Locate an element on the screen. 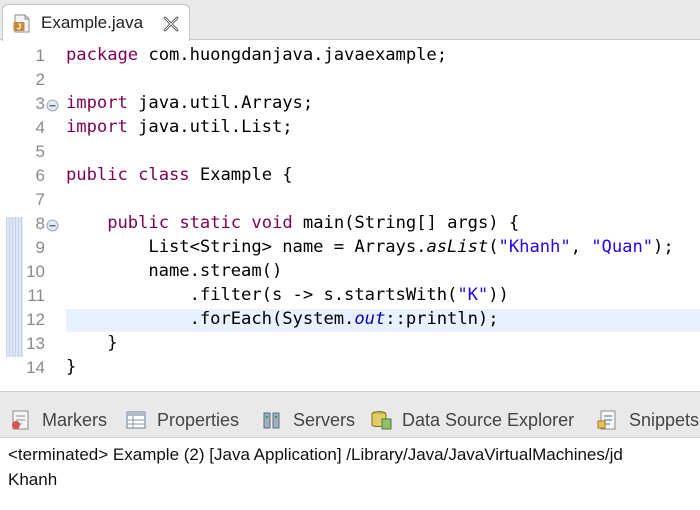 The width and height of the screenshot is (700, 510). code-text: name.stream() is located at coordinates (174, 271).